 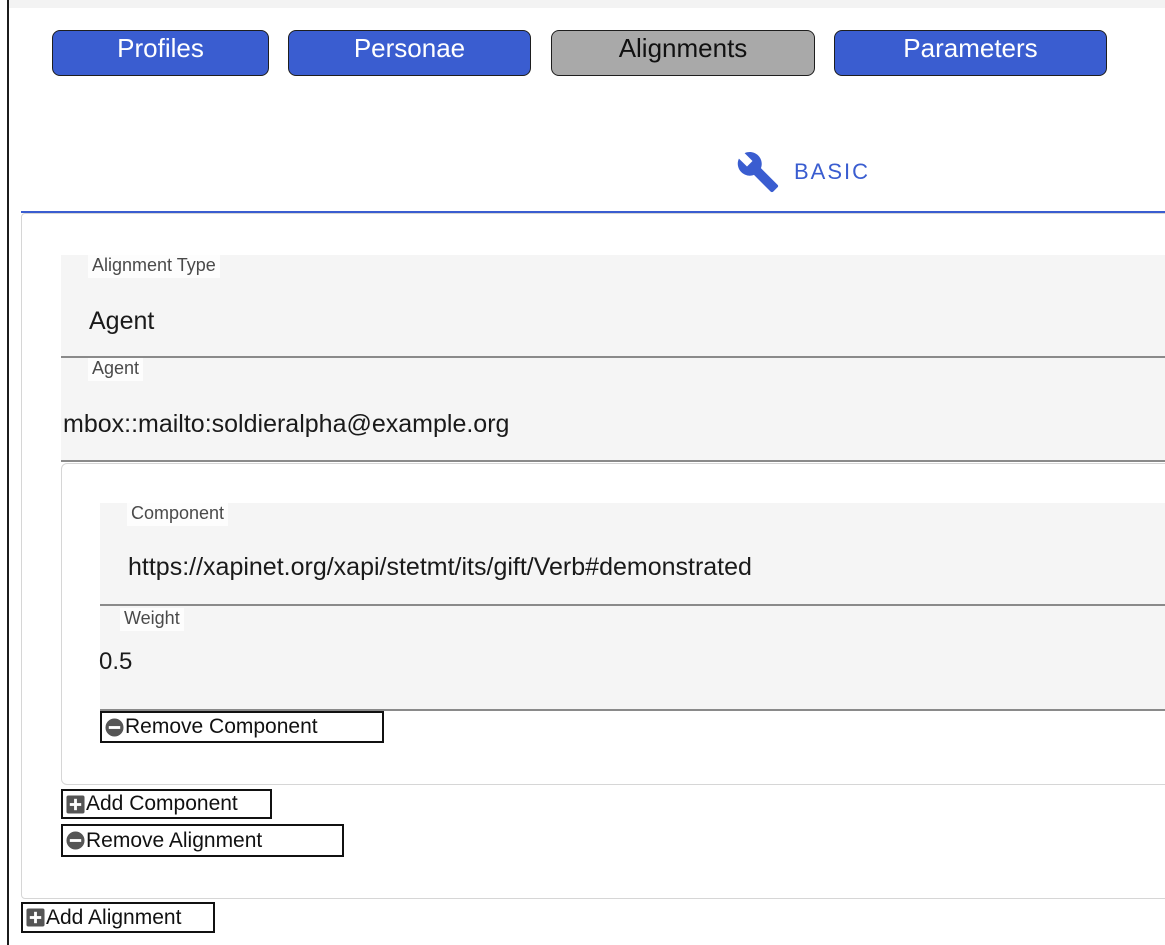 I want to click on tab-personae-label: Personae, so click(x=409, y=47).